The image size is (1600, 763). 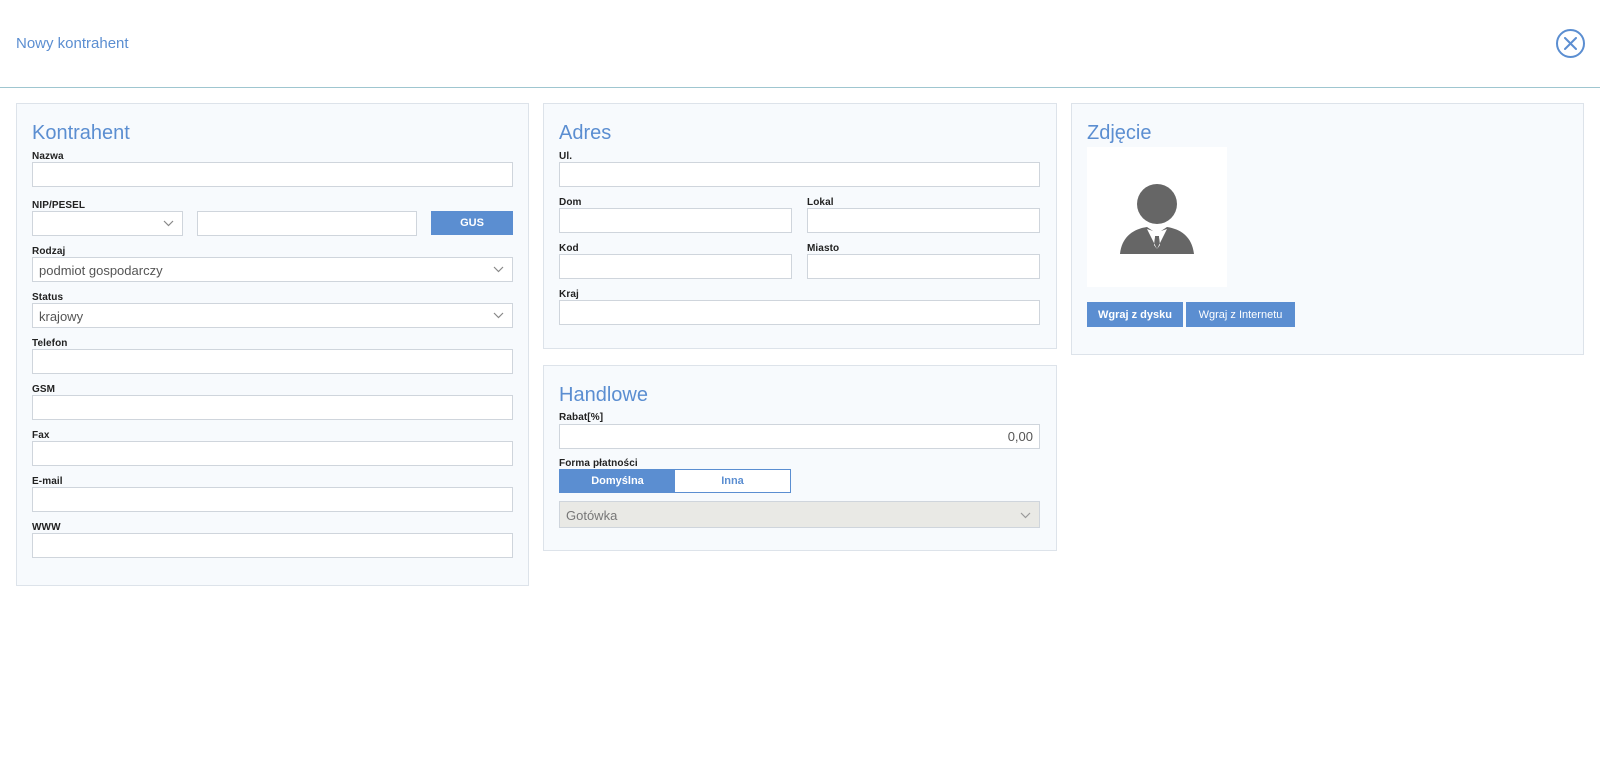 I want to click on avatar, so click(x=1157, y=217).